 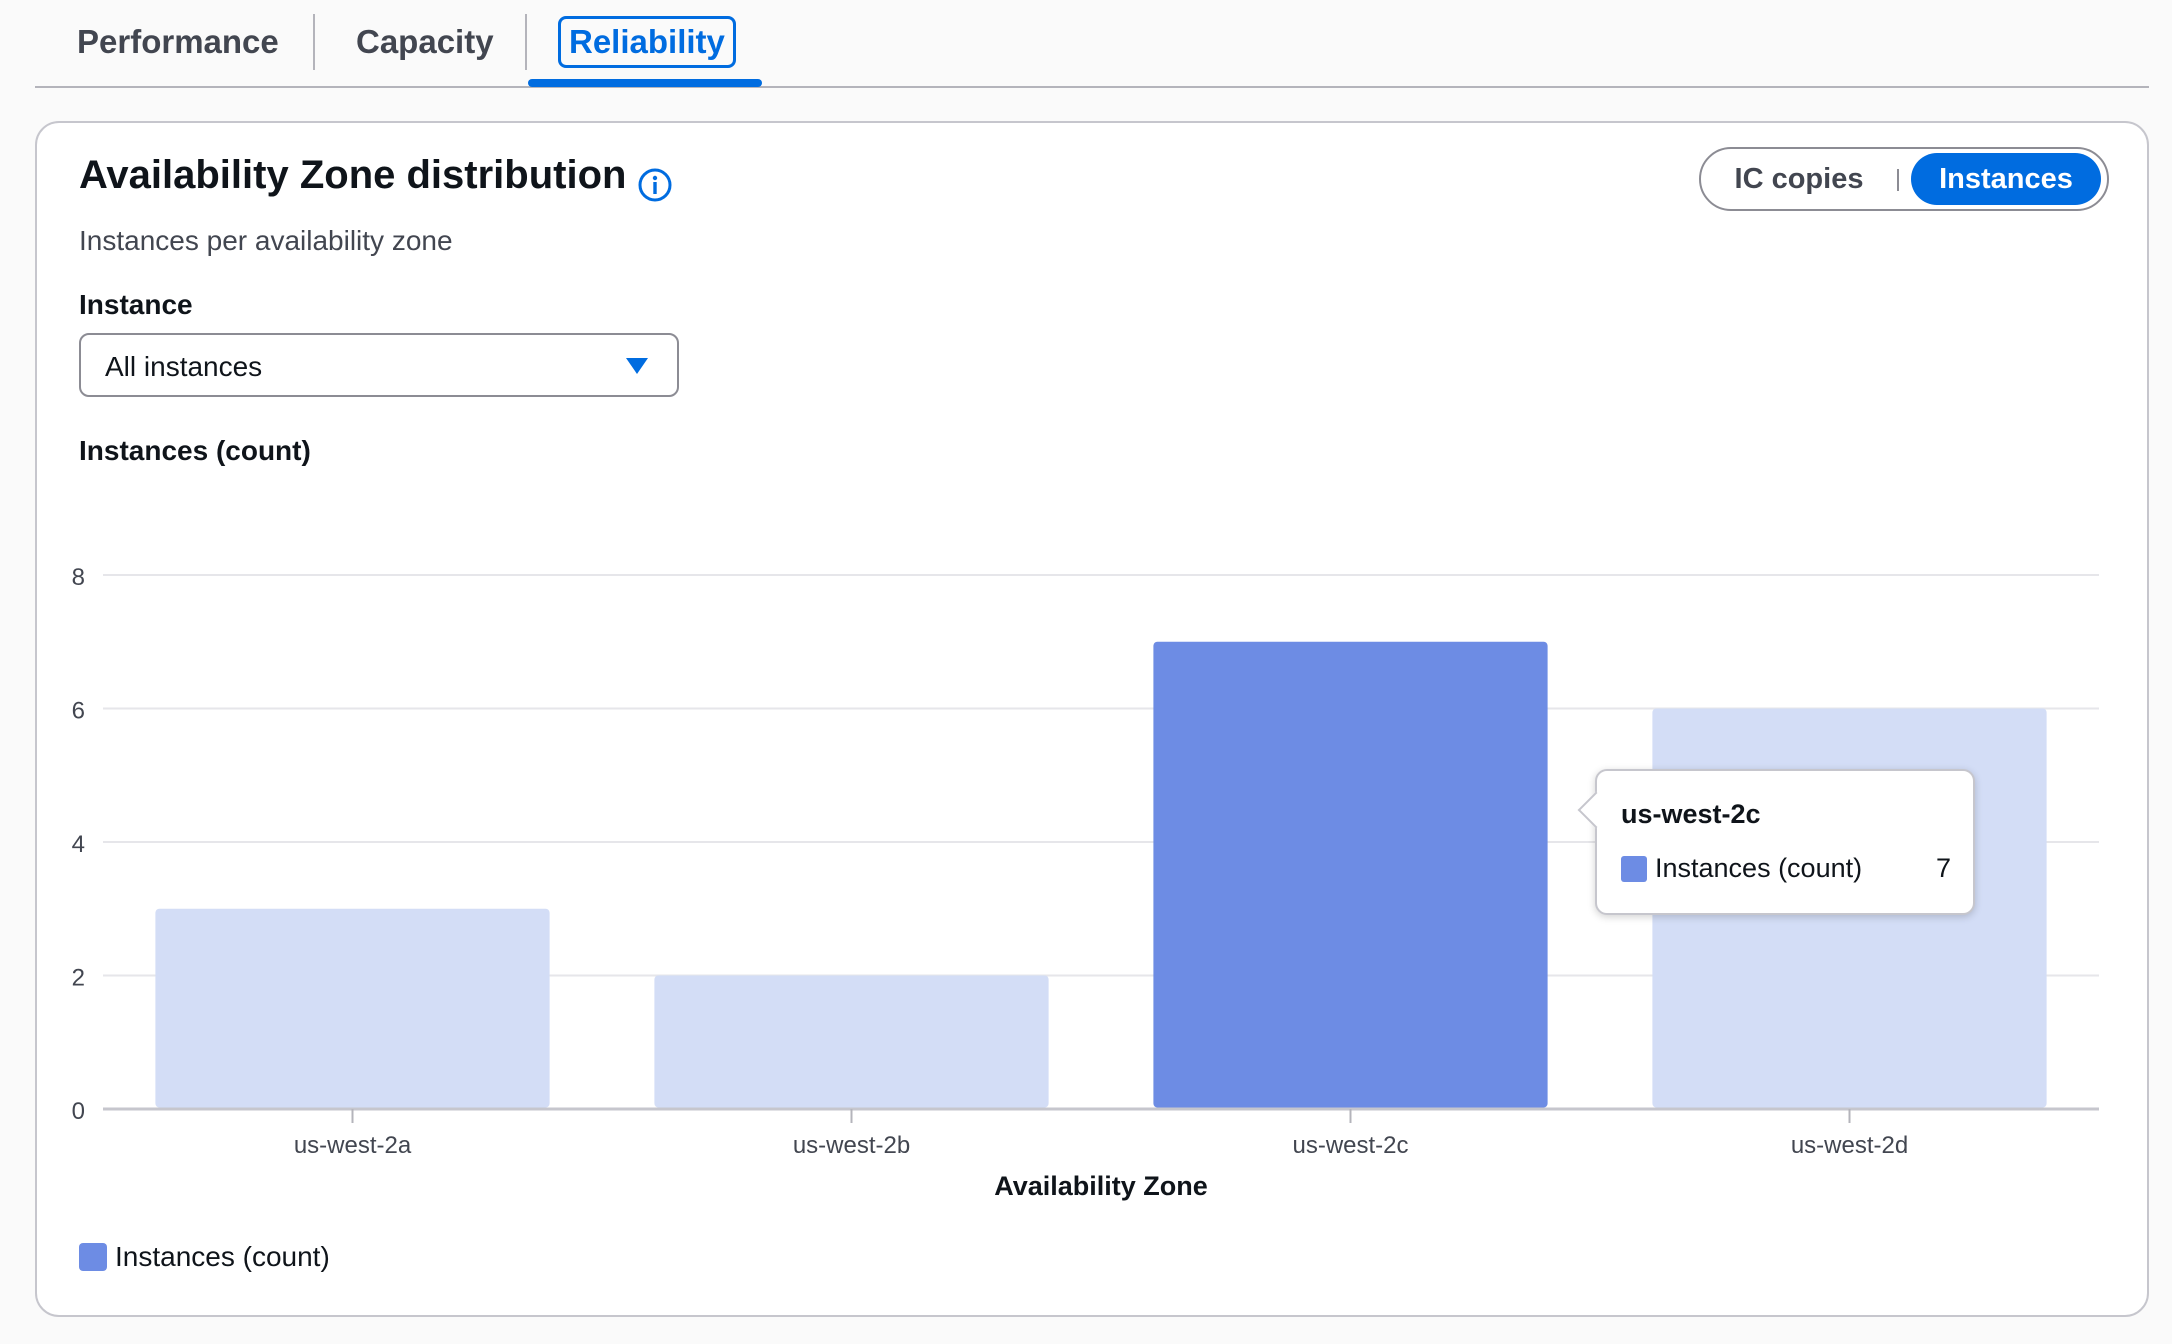 I want to click on x-tick-label: us-west-2d, so click(x=1849, y=1145).